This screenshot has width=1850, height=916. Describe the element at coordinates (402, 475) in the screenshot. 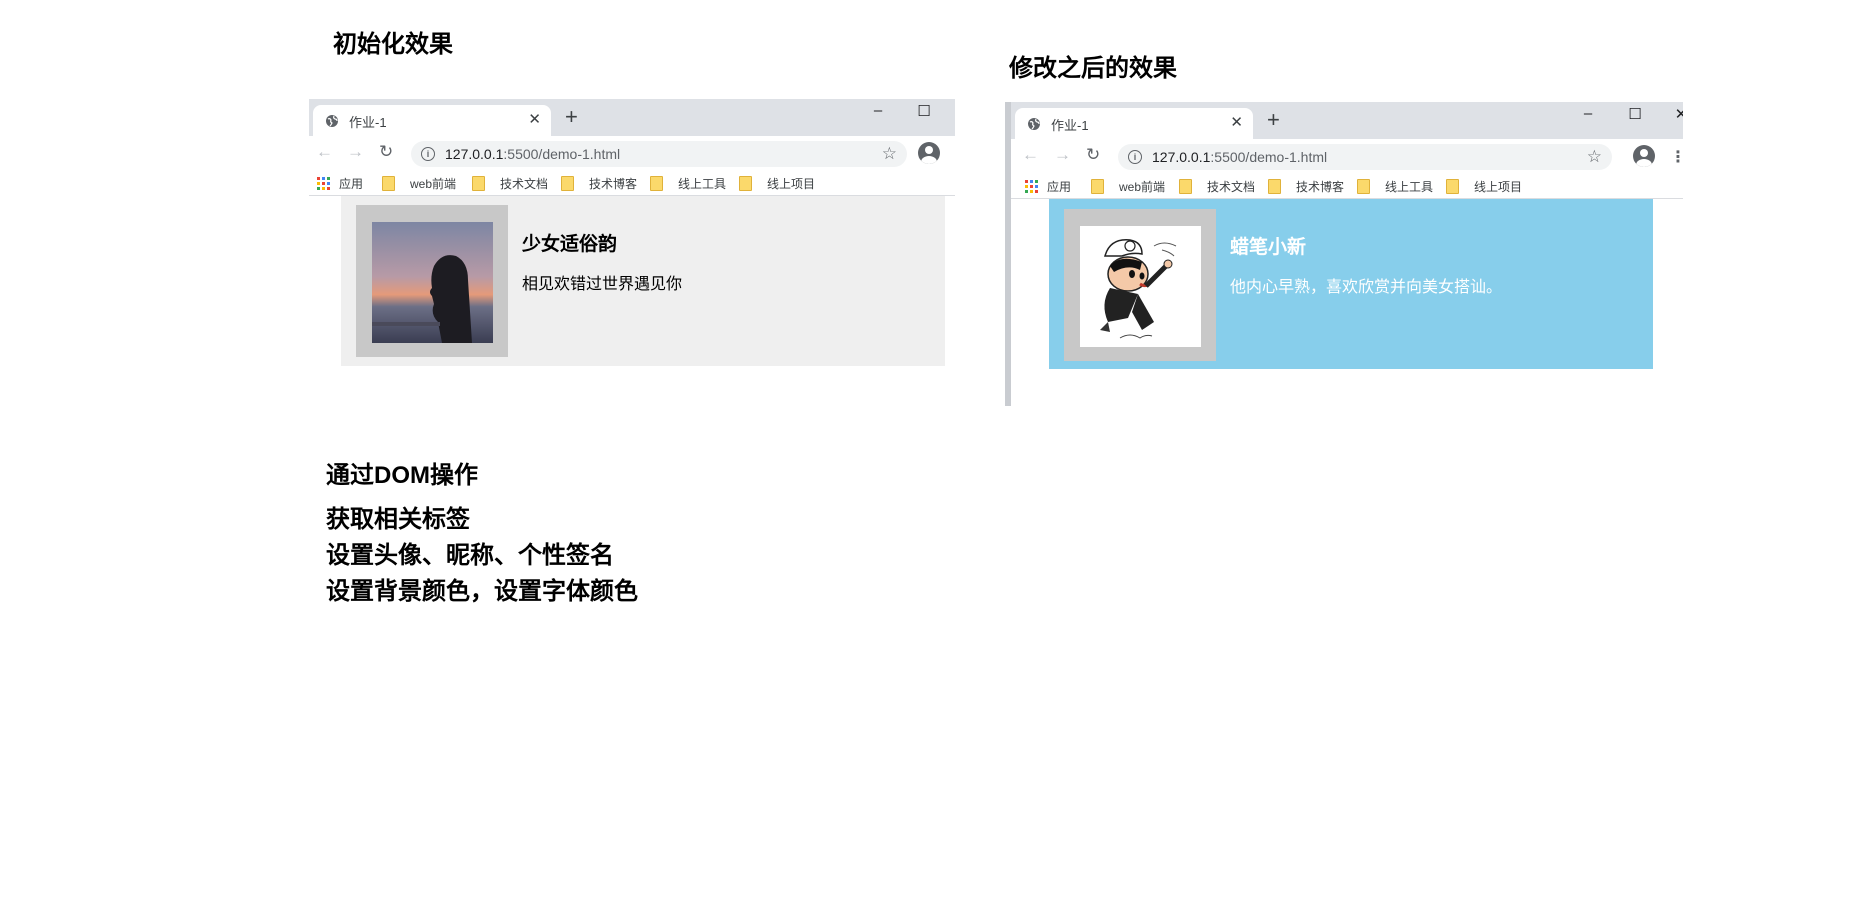

I see `notes-title: 通过DOM操作` at that location.